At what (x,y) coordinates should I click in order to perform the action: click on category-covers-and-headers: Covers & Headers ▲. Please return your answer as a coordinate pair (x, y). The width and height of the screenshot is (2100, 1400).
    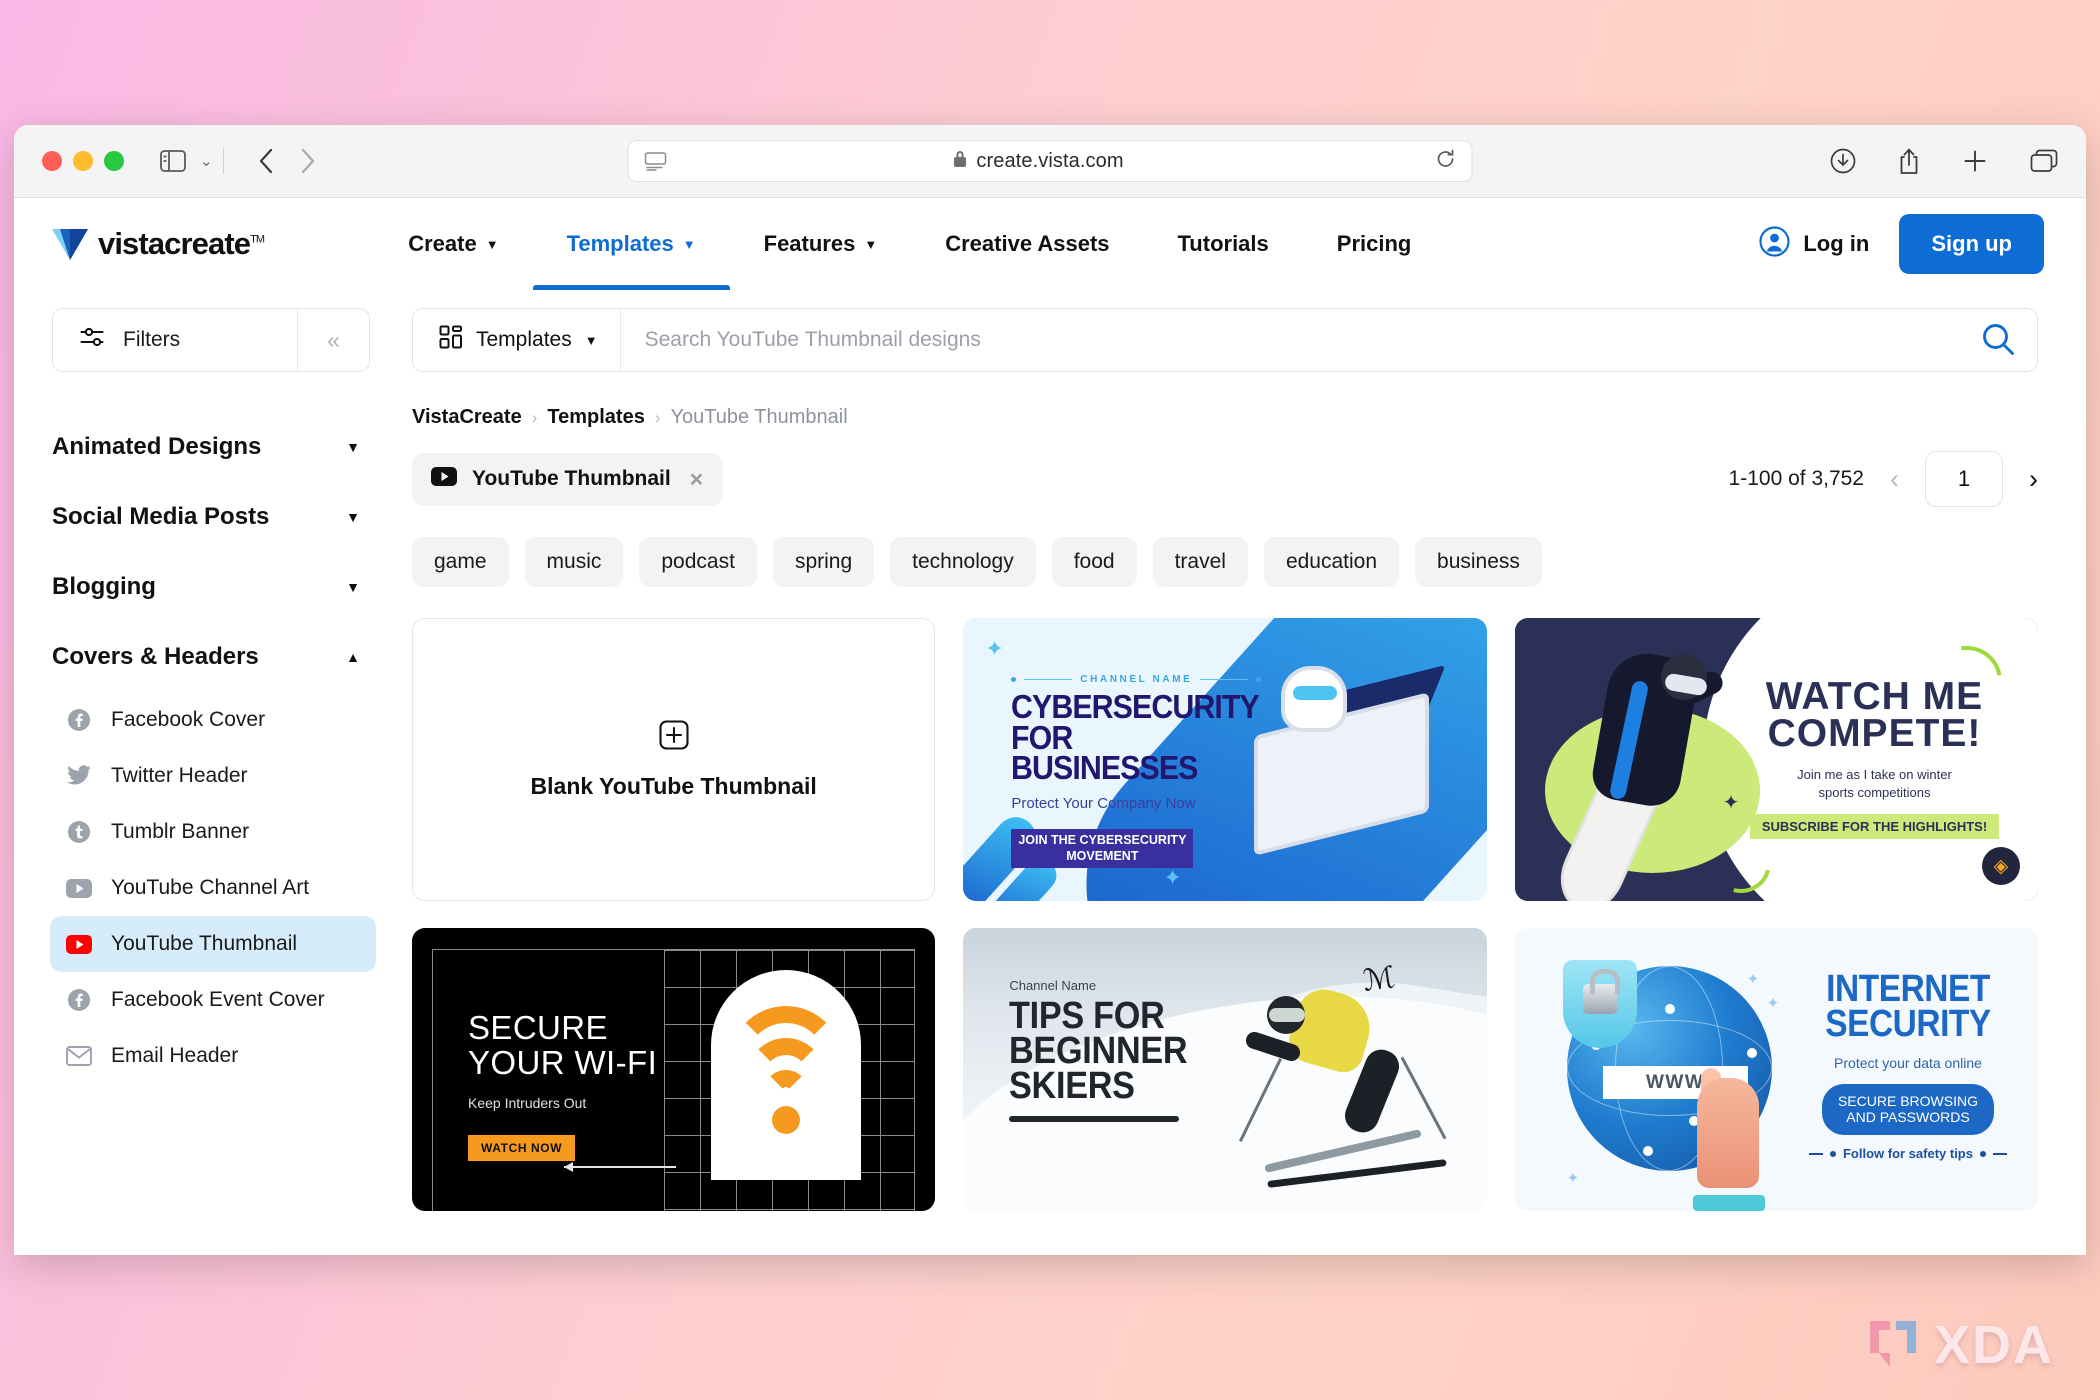
    Looking at the image, I should click on (213, 657).